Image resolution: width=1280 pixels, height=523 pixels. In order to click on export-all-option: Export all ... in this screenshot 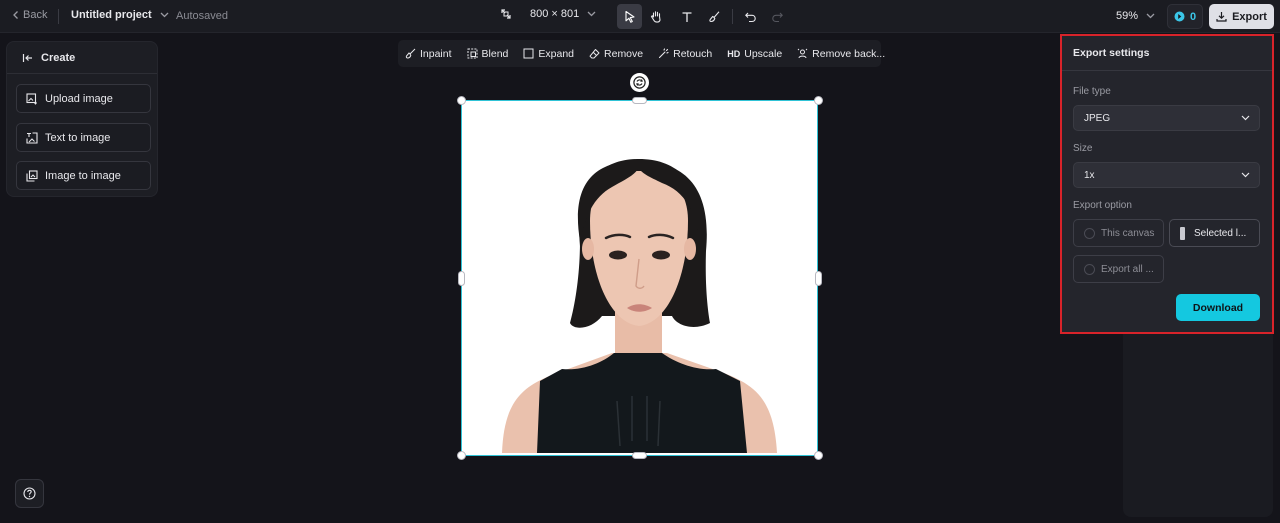, I will do `click(1118, 269)`.